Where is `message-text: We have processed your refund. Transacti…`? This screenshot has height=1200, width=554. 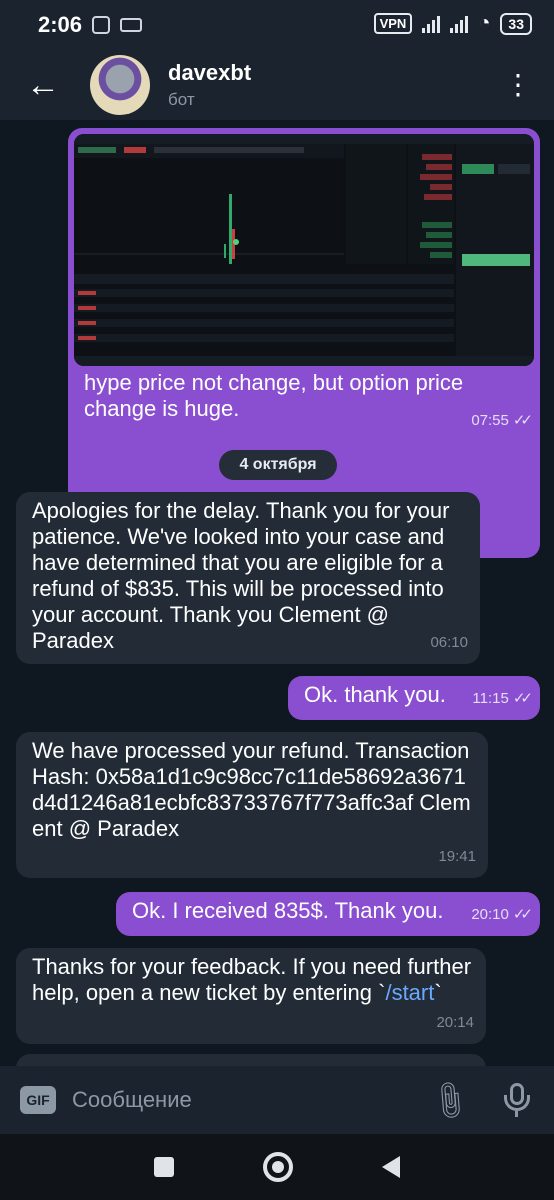 message-text: We have processed your refund. Transacti… is located at coordinates (251, 789).